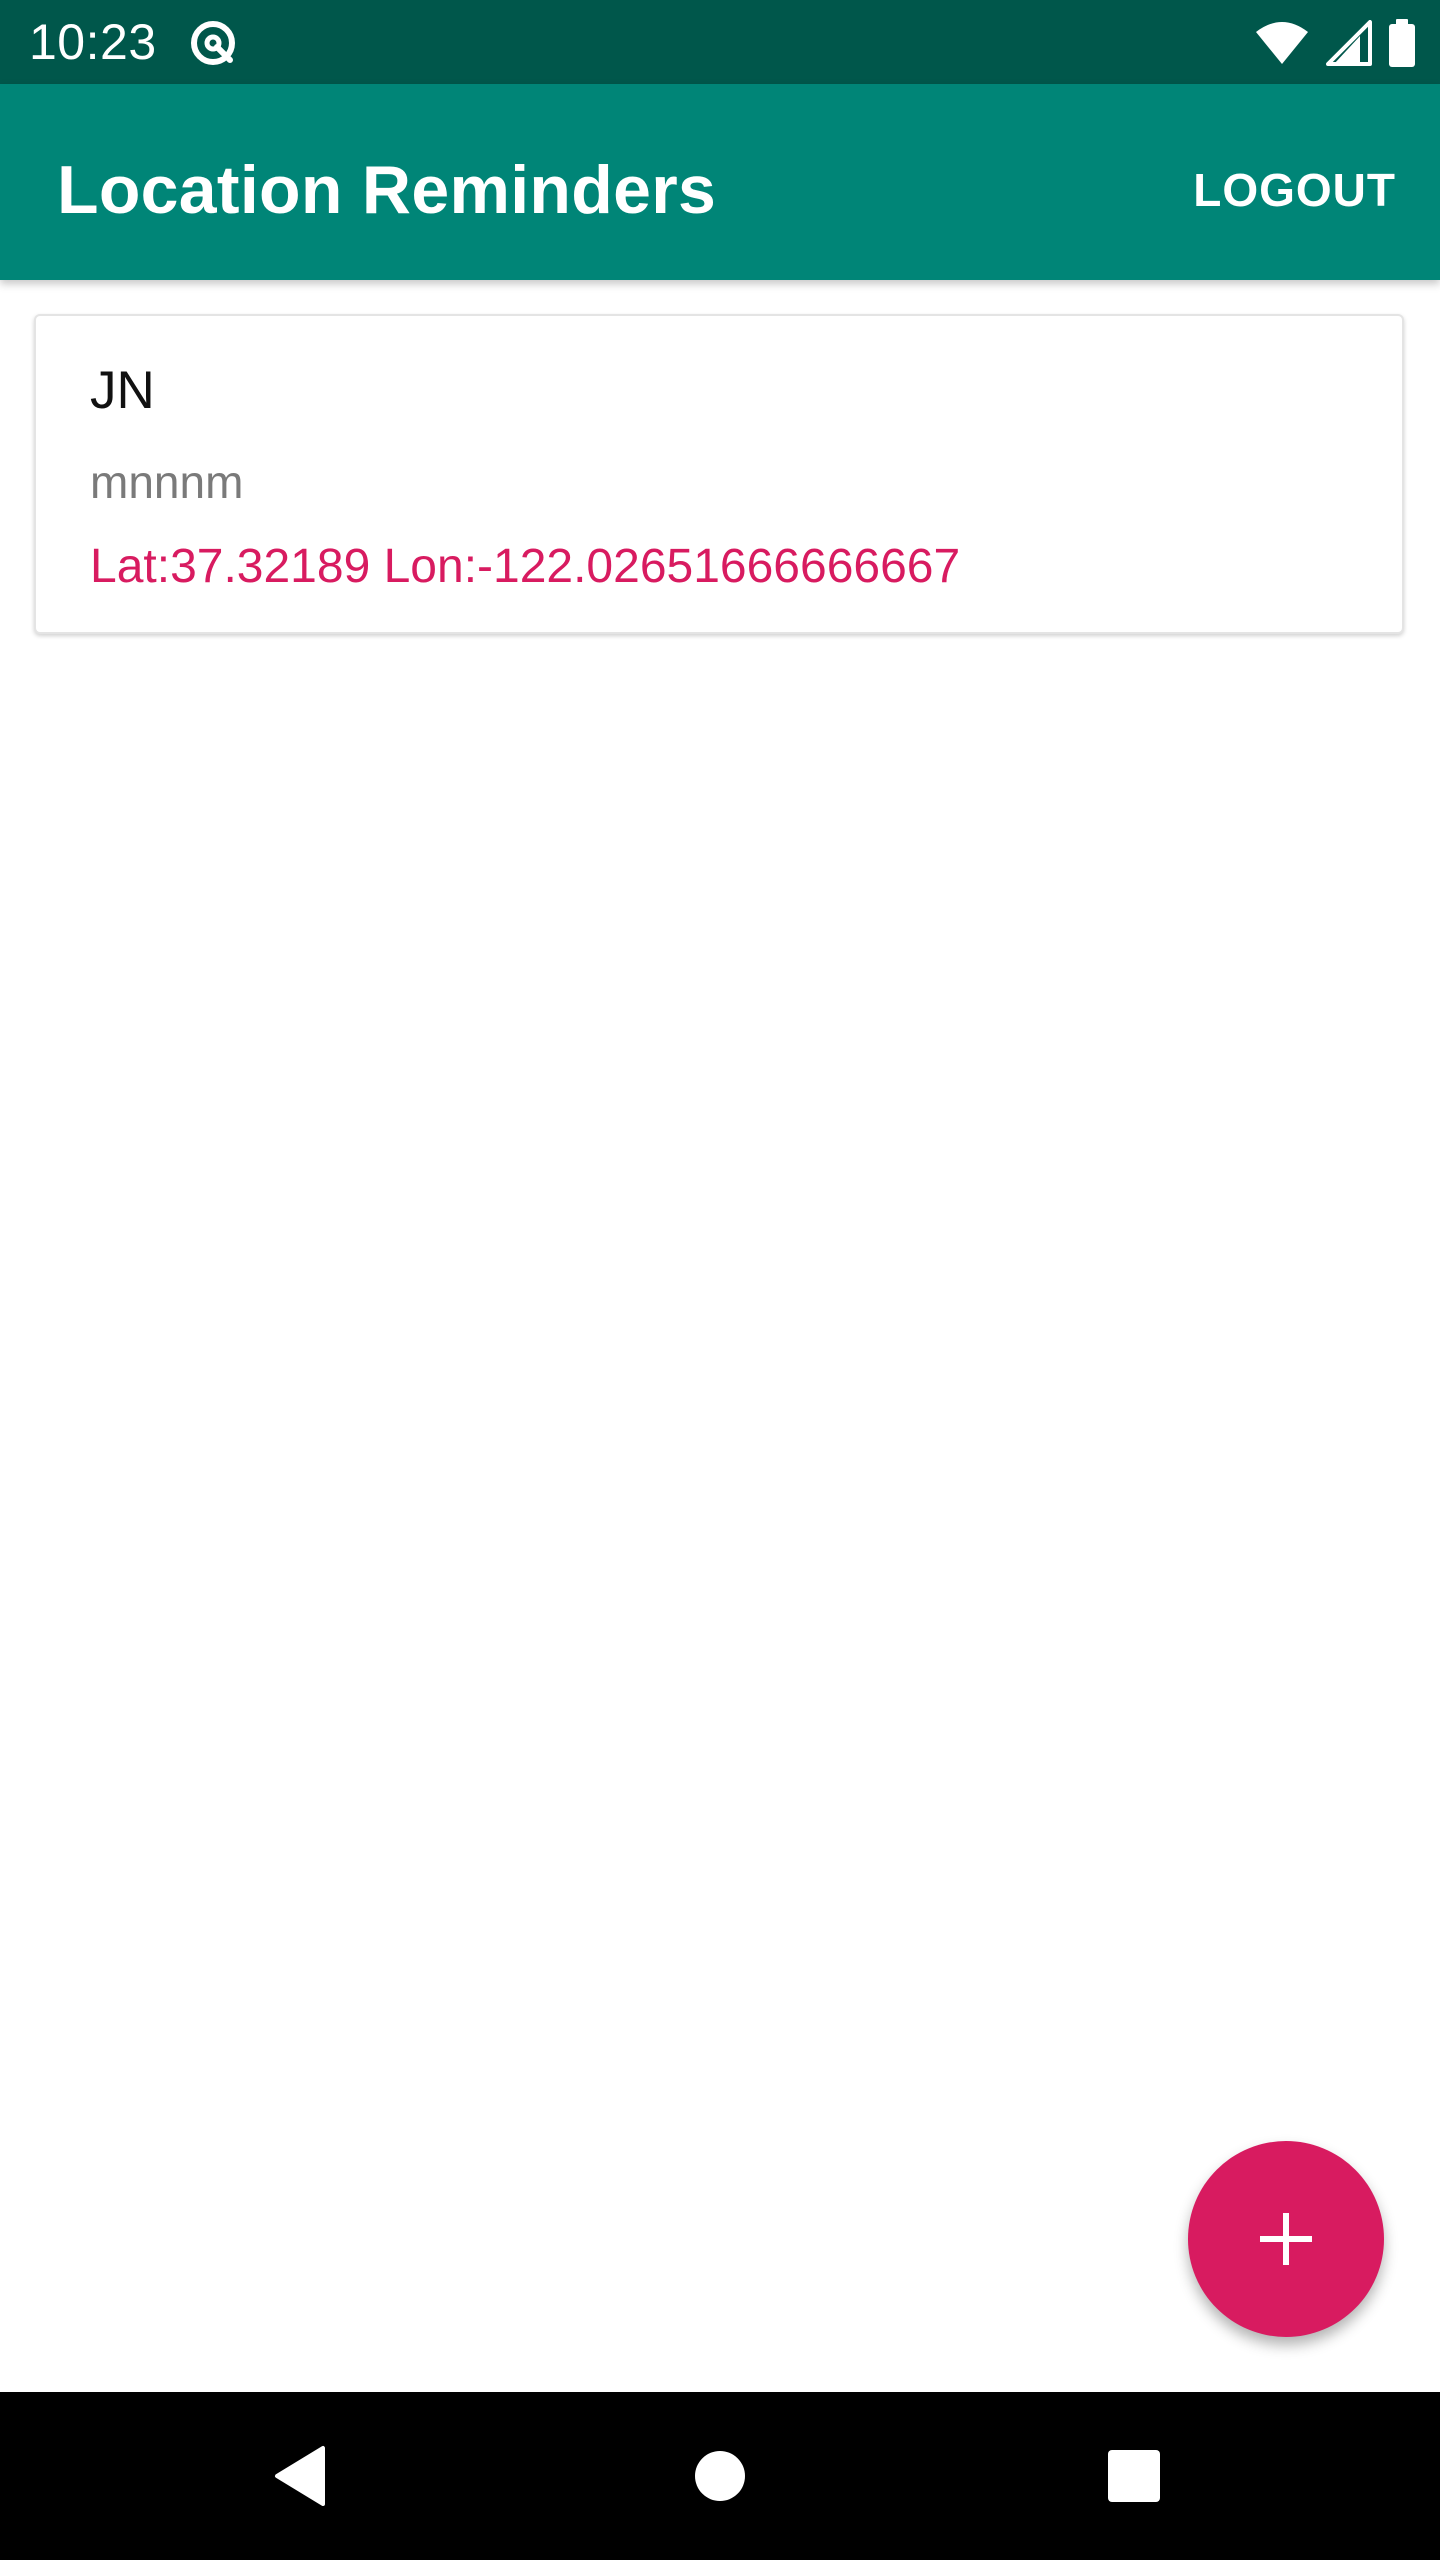  I want to click on reminder-description: mnnnm, so click(167, 482).